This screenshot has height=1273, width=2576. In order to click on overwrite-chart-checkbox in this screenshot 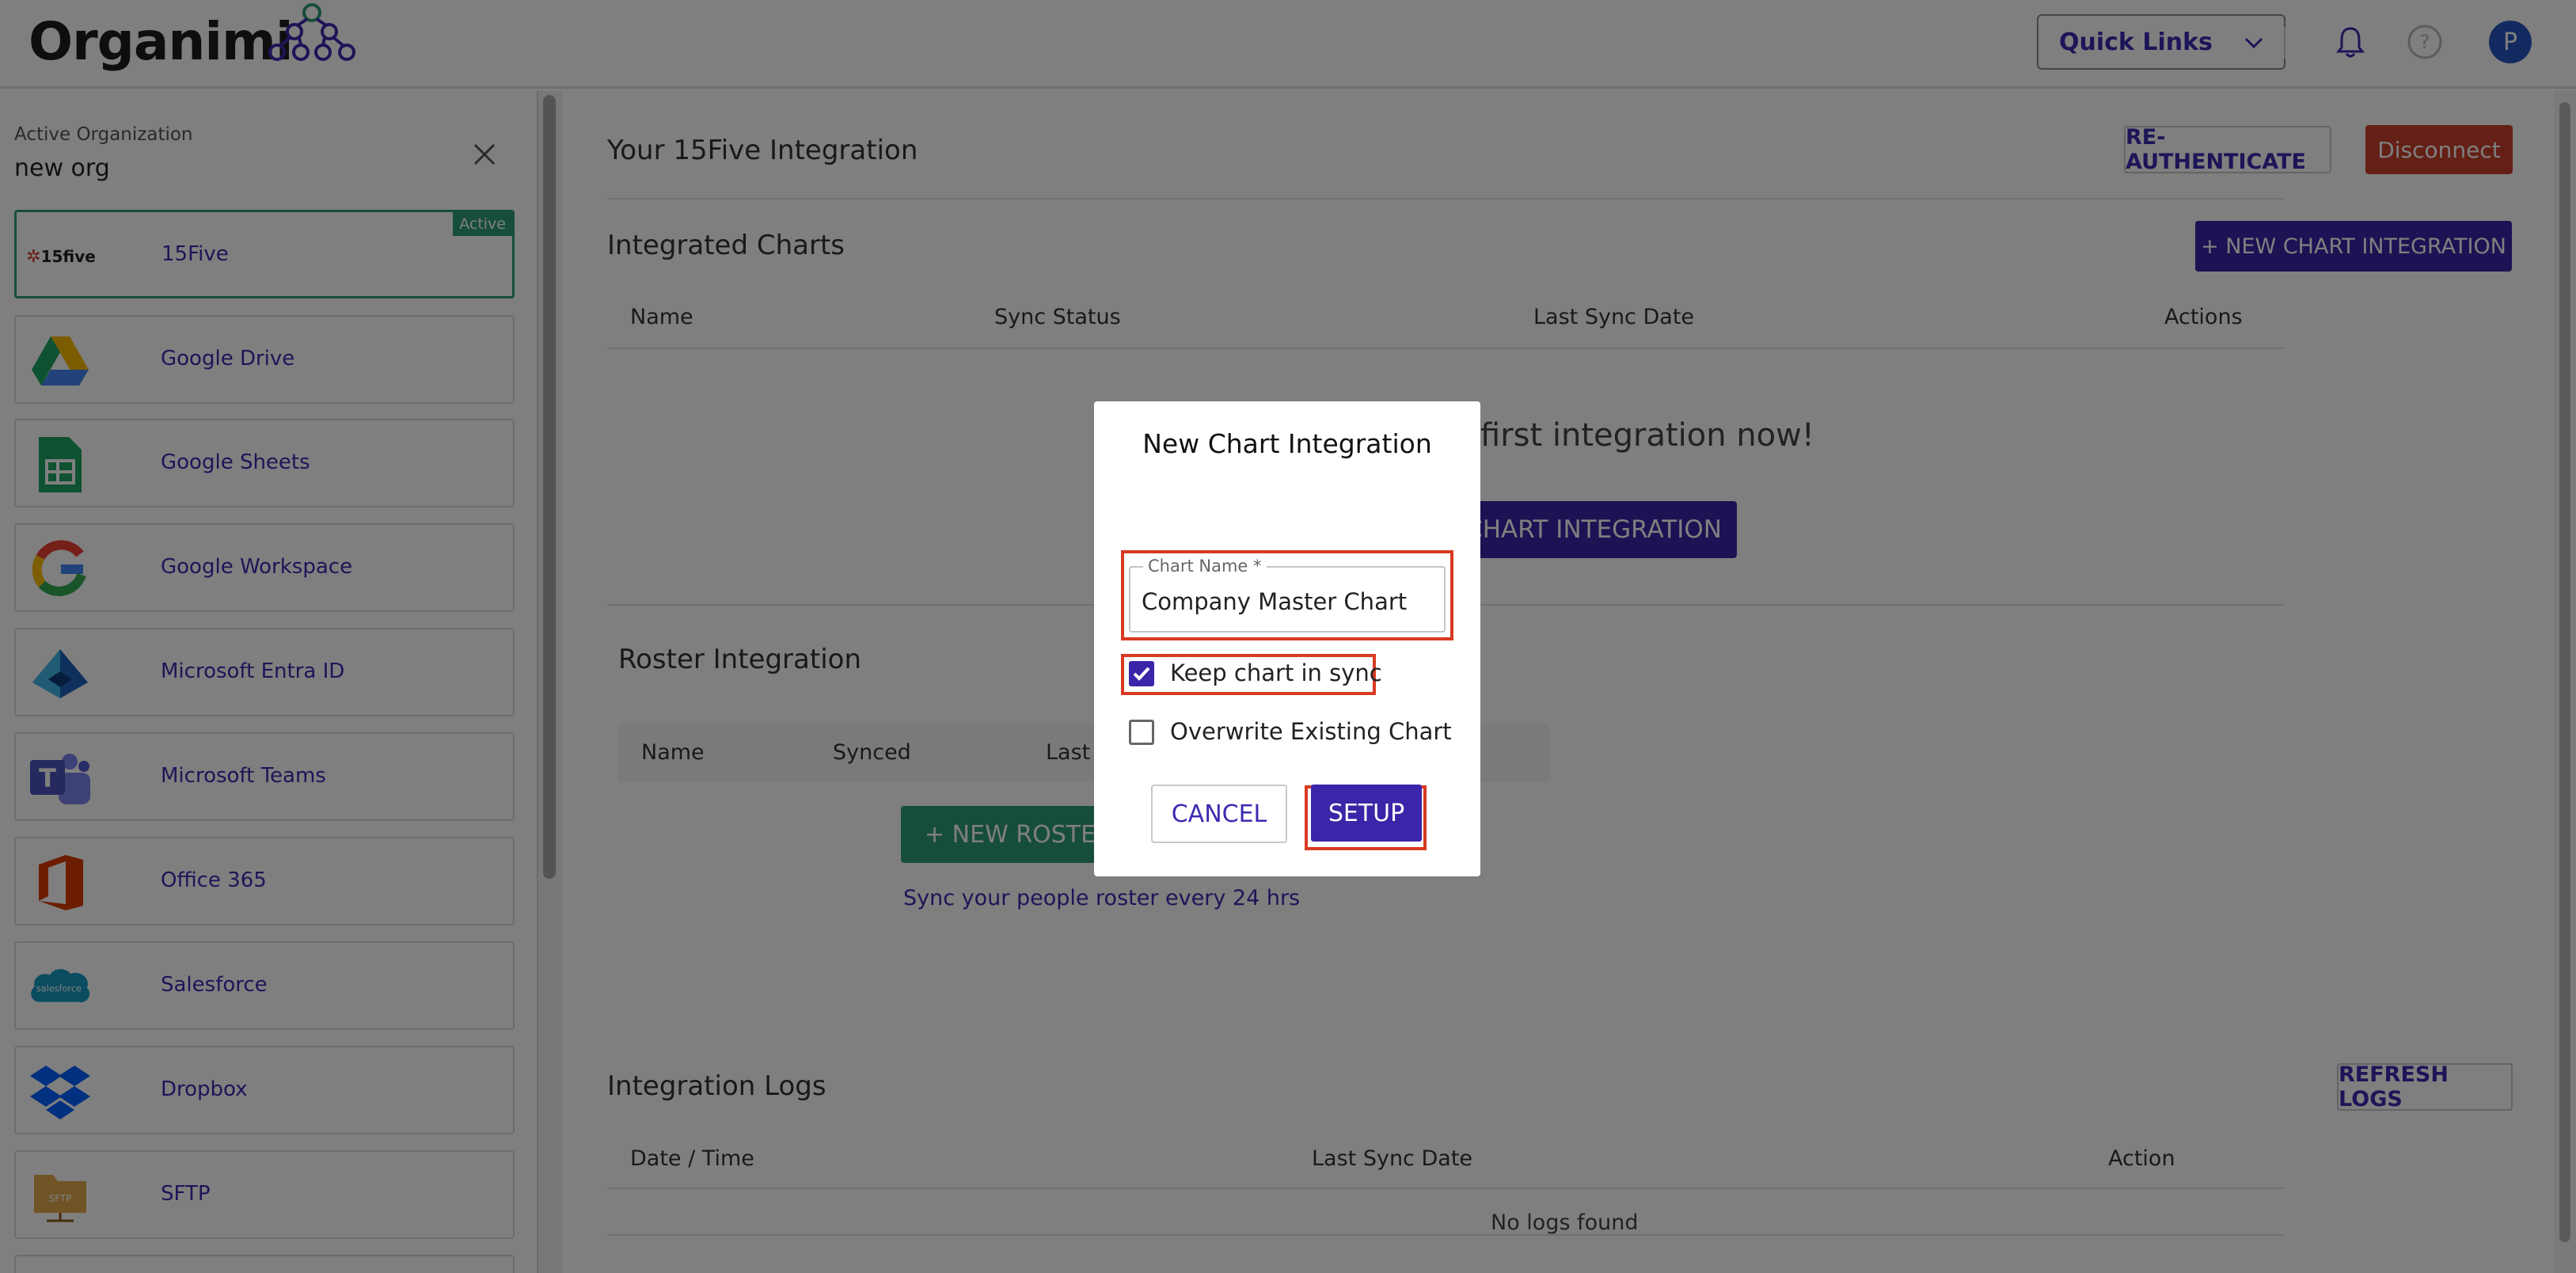, I will do `click(1141, 732)`.